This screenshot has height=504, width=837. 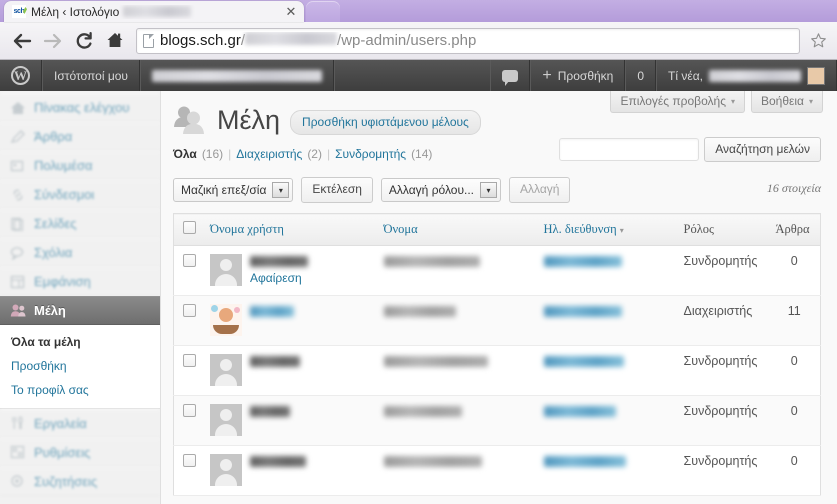 I want to click on sidebar-item-label: Σελίδες, so click(x=55, y=223).